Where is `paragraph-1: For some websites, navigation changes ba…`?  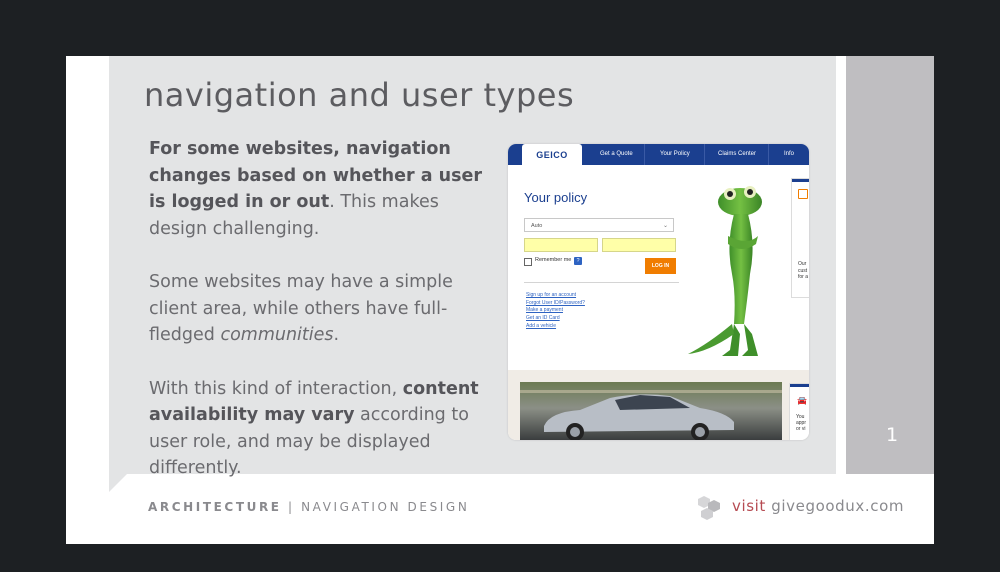 paragraph-1: For some websites, navigation changes ba… is located at coordinates (316, 189).